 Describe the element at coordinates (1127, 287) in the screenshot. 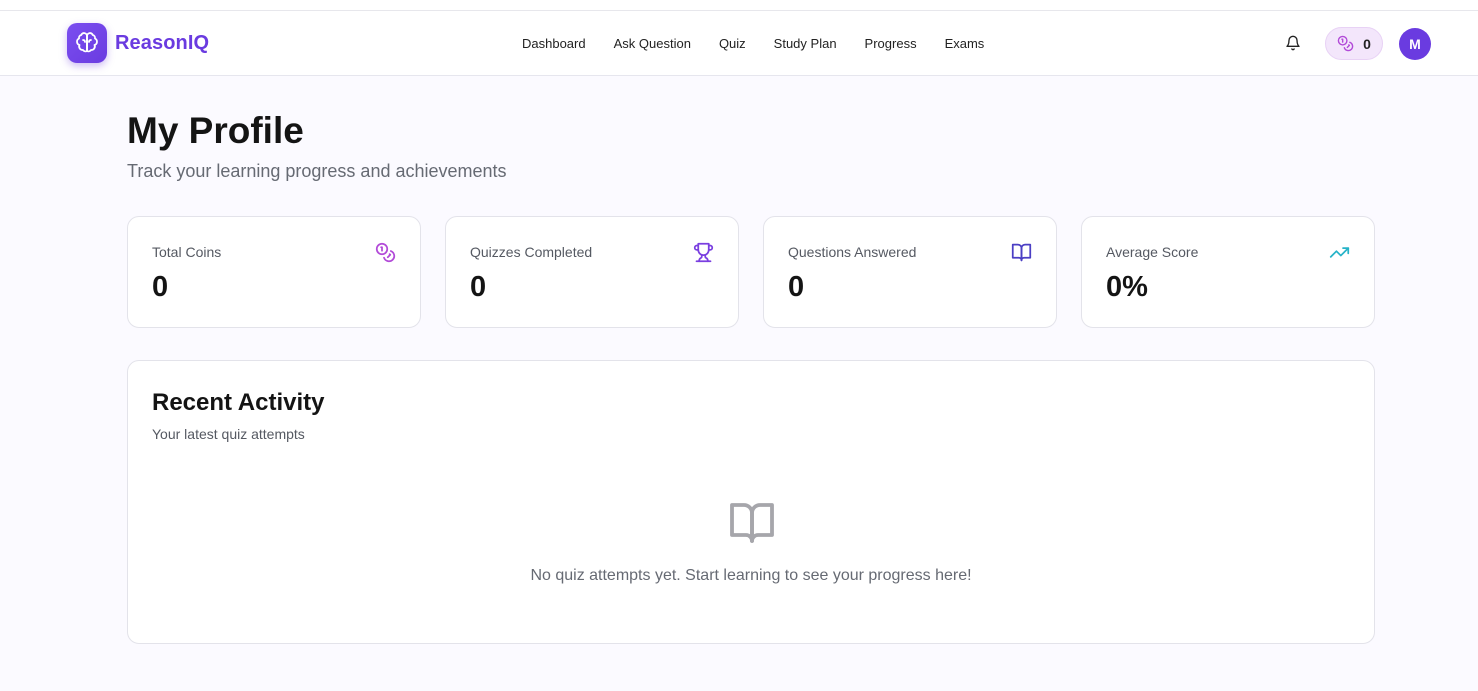

I see `stat-value: 0%` at that location.